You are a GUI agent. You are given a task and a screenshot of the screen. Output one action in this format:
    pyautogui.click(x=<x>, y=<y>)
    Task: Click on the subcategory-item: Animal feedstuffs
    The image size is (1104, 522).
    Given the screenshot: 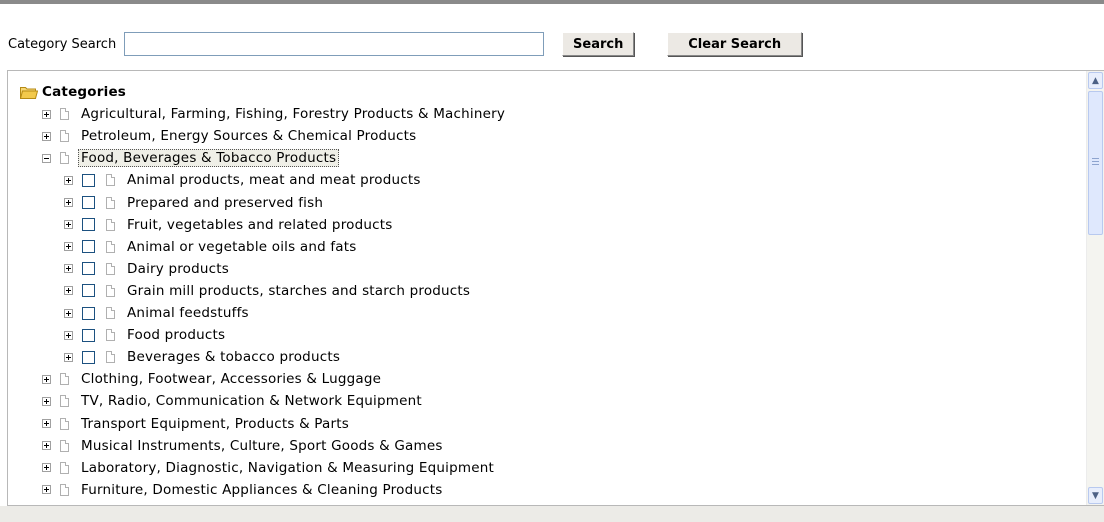 What is the action you would take?
    pyautogui.click(x=156, y=313)
    